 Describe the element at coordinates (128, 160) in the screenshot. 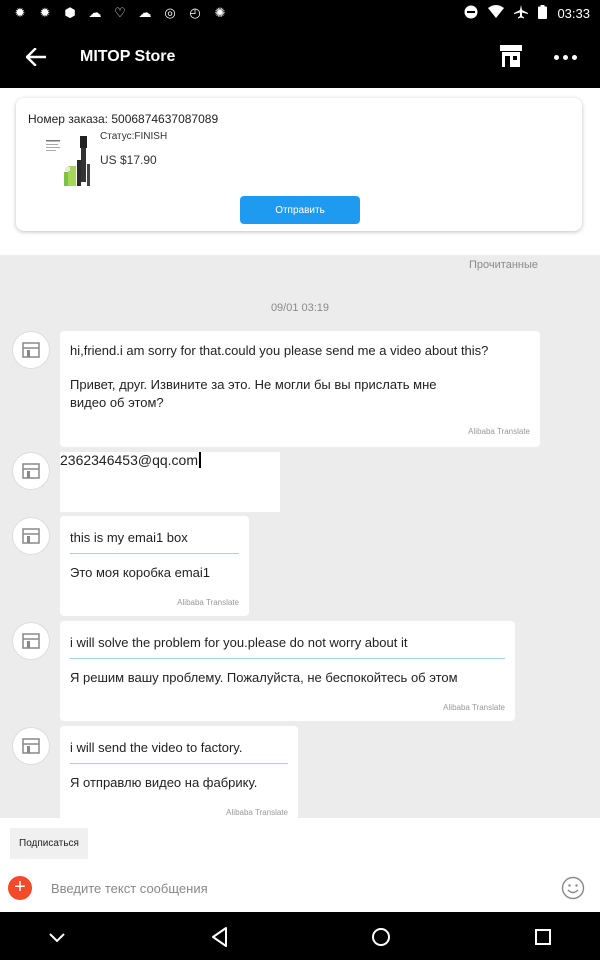

I see `order-price: US $17.90` at that location.